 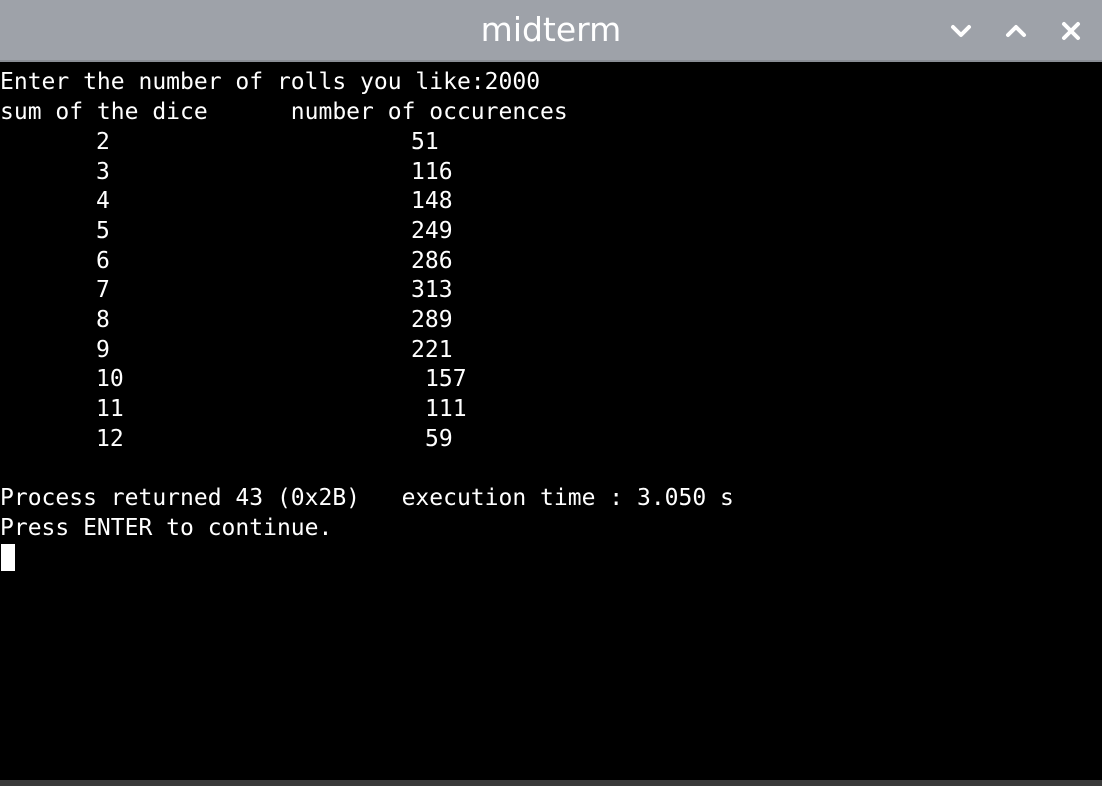 What do you see at coordinates (110, 409) in the screenshot?
I see `dice-sum: 11` at bounding box center [110, 409].